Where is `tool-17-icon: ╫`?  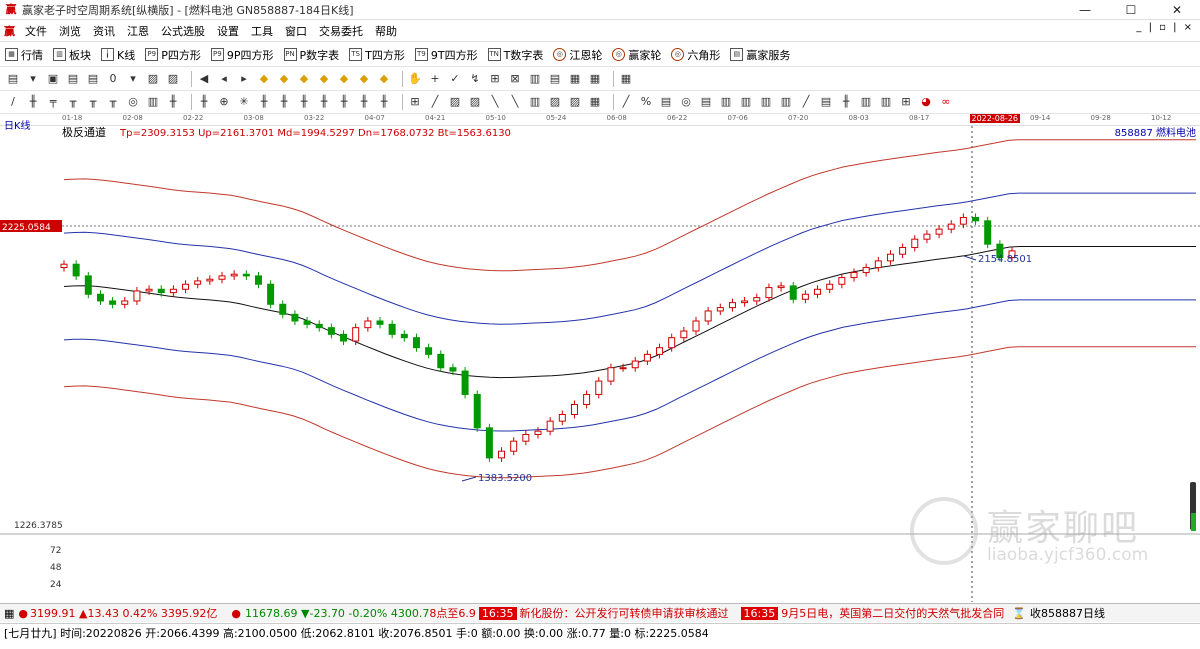
tool-17-icon: ╫ is located at coordinates (364, 102).